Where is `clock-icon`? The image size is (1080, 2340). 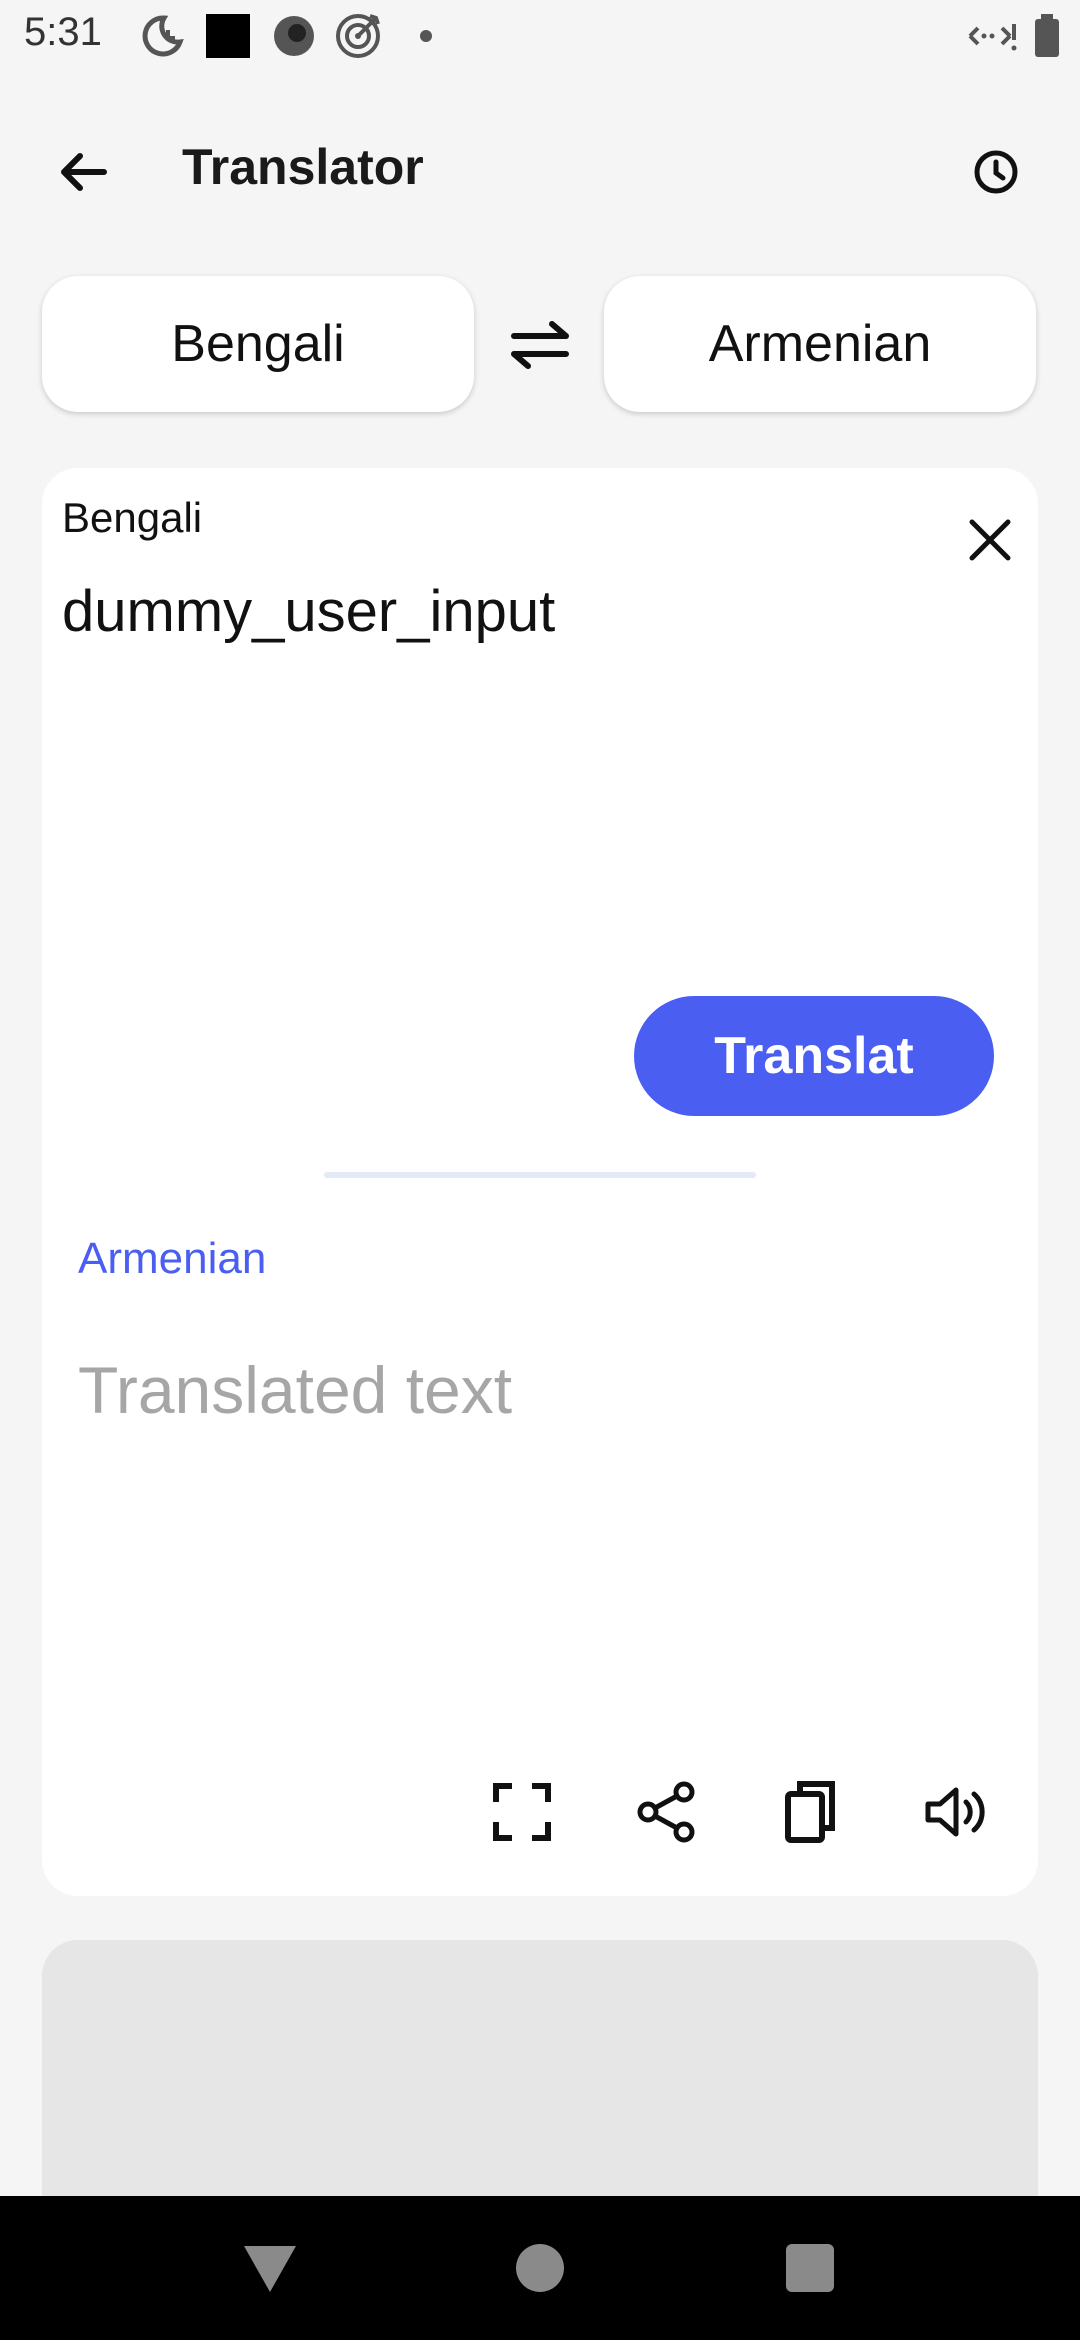 clock-icon is located at coordinates (996, 172).